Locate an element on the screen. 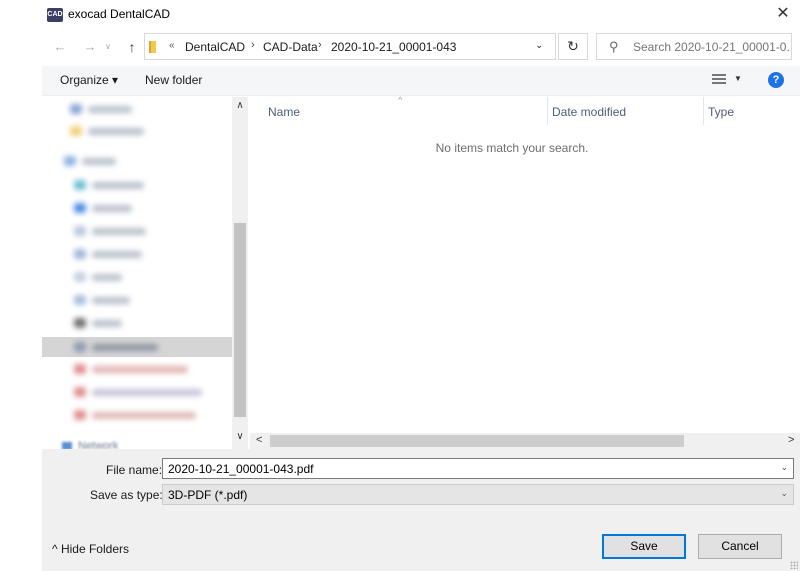  save-as-type-select: 3D-PDF (*.pdf) ⌄ is located at coordinates (478, 494).